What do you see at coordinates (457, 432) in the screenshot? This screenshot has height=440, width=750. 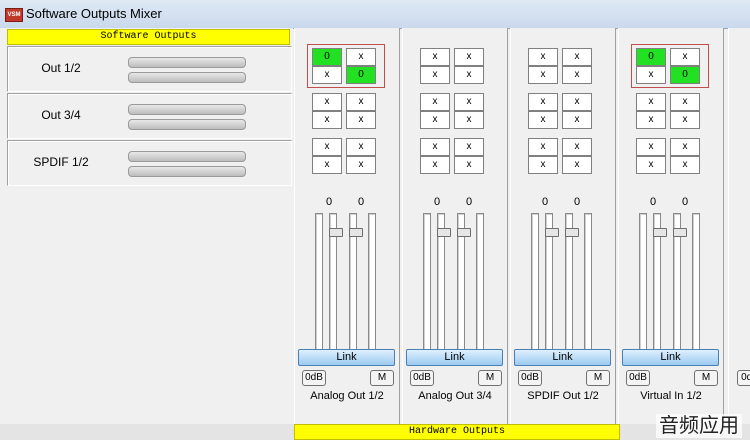 I see `hardware-outputs-banner: Hardware Outputs` at bounding box center [457, 432].